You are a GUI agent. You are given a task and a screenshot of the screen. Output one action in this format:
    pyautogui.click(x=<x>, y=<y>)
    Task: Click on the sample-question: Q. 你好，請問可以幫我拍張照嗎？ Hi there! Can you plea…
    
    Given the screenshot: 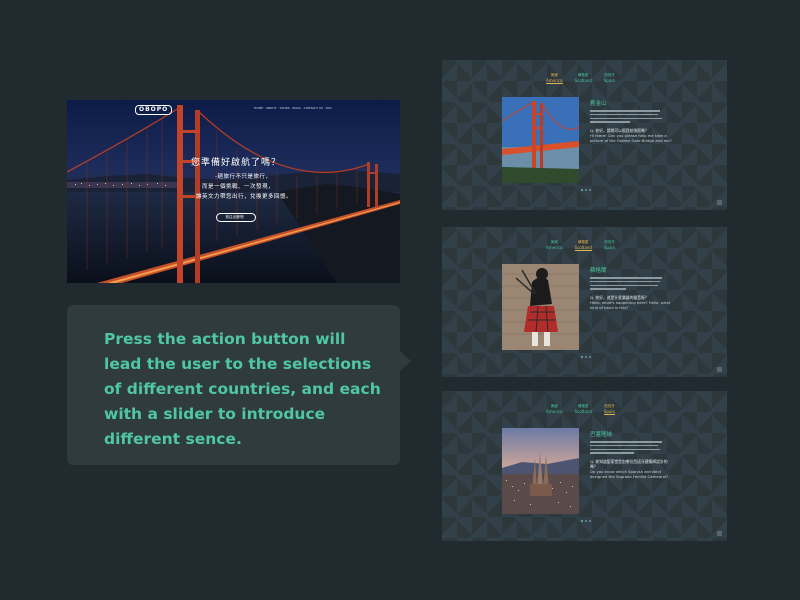 What is the action you would take?
    pyautogui.click(x=632, y=135)
    